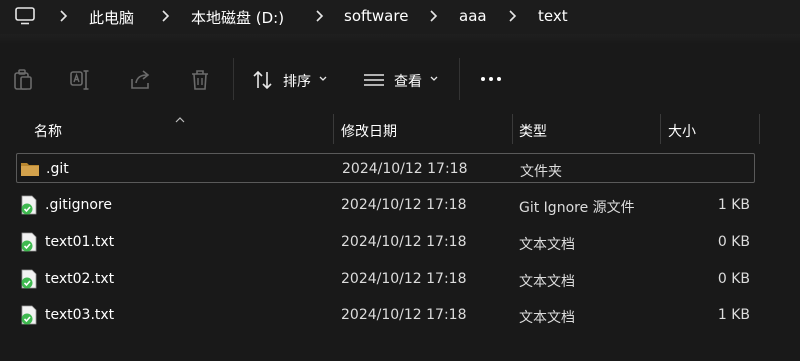  I want to click on delete-icon, so click(200, 80).